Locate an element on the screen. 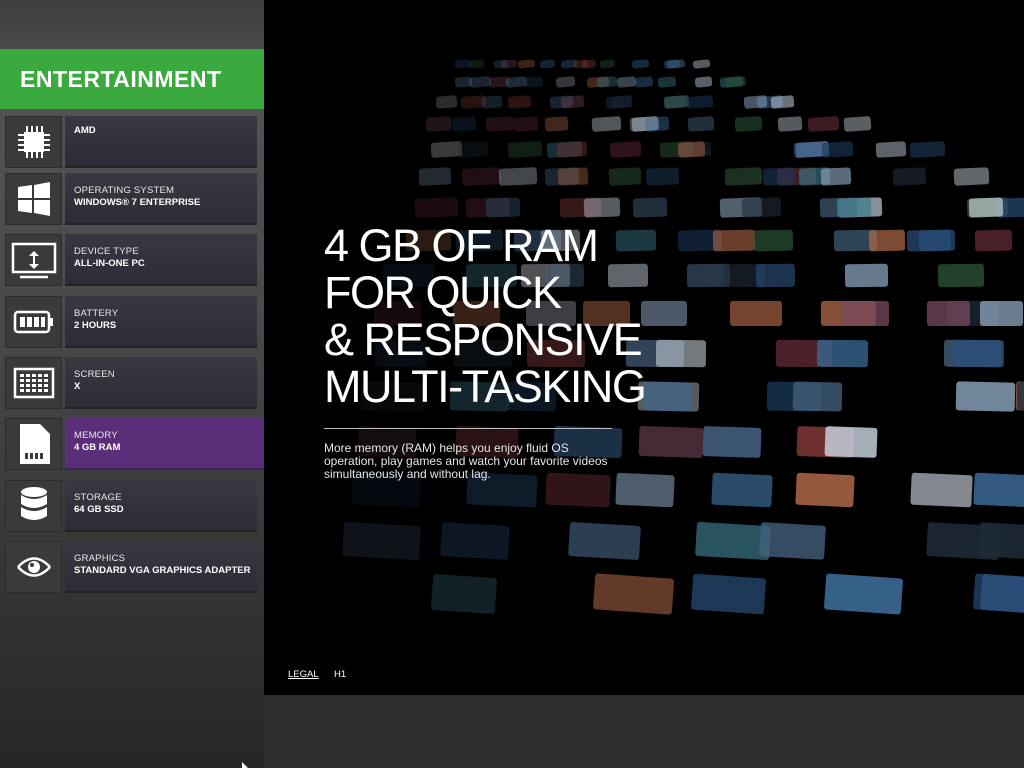  legal-code: H1 is located at coordinates (340, 674).